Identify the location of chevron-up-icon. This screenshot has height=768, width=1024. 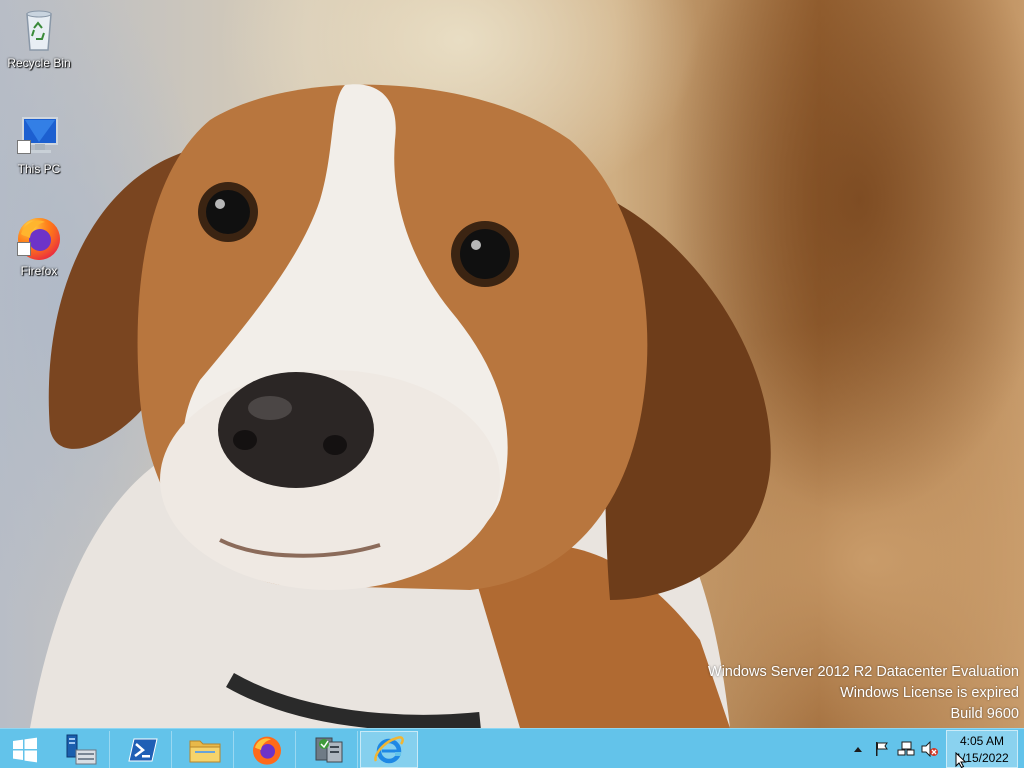
(858, 749).